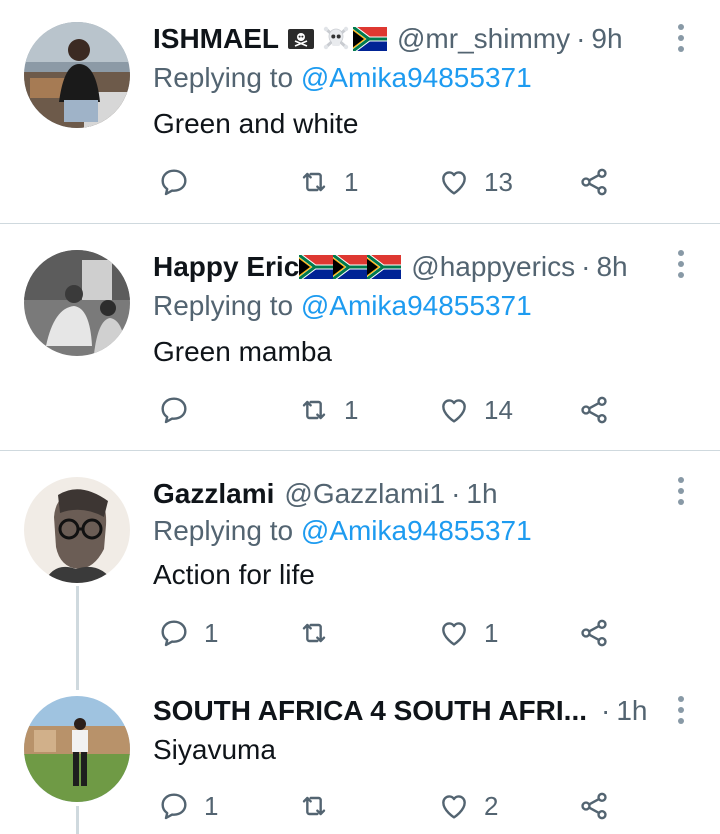 Image resolution: width=720 pixels, height=834 pixels. What do you see at coordinates (336, 39) in the screenshot?
I see `skull-crossbones-icon` at bounding box center [336, 39].